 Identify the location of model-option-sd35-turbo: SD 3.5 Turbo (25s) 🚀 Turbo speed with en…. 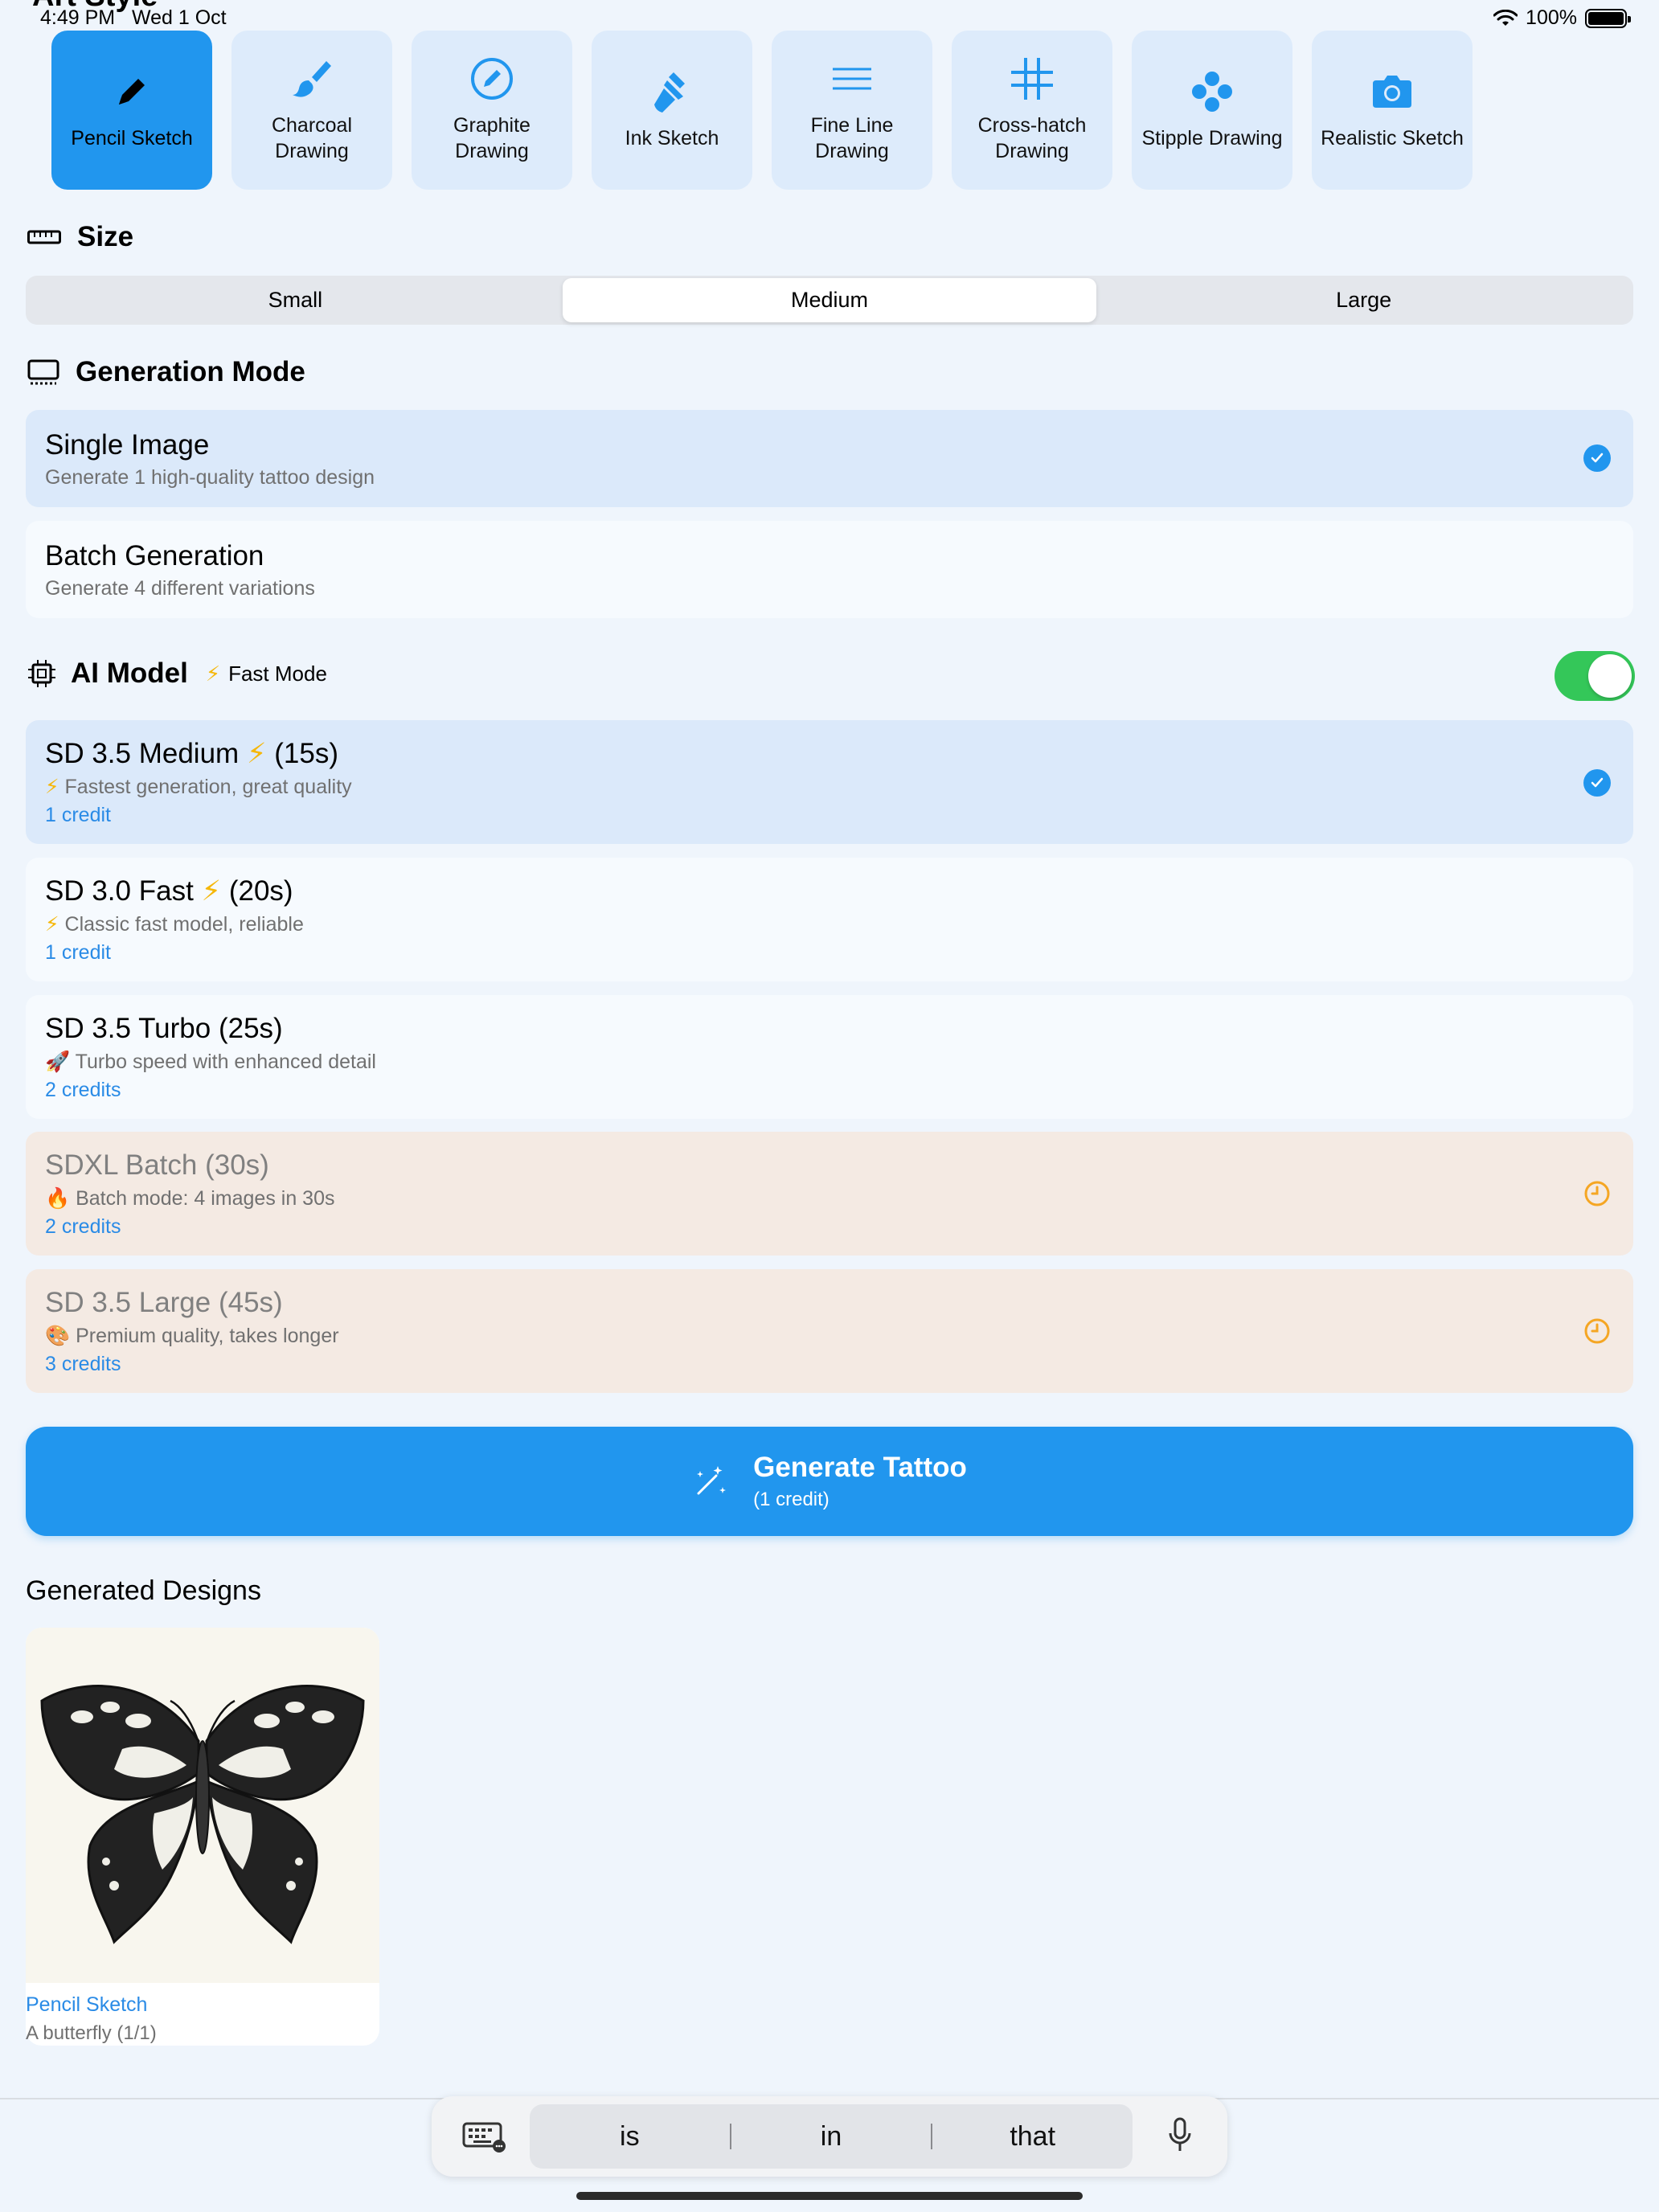
(829, 1057).